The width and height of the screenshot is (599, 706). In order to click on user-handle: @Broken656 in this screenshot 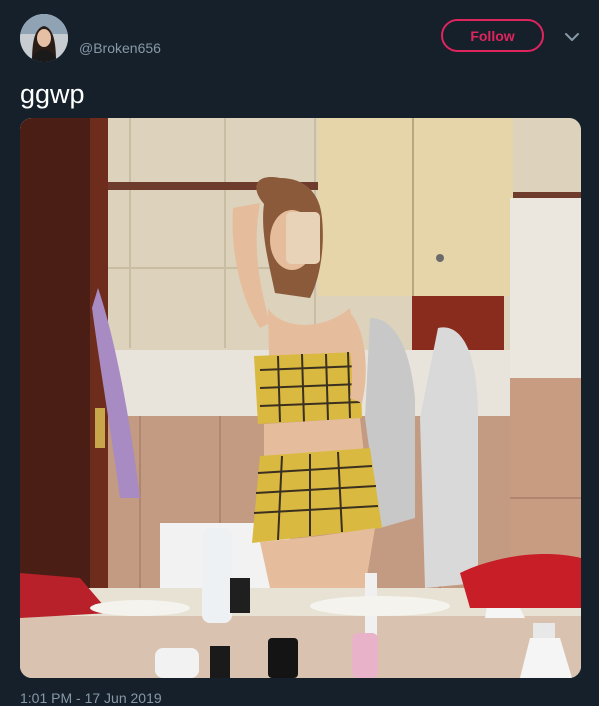, I will do `click(120, 48)`.